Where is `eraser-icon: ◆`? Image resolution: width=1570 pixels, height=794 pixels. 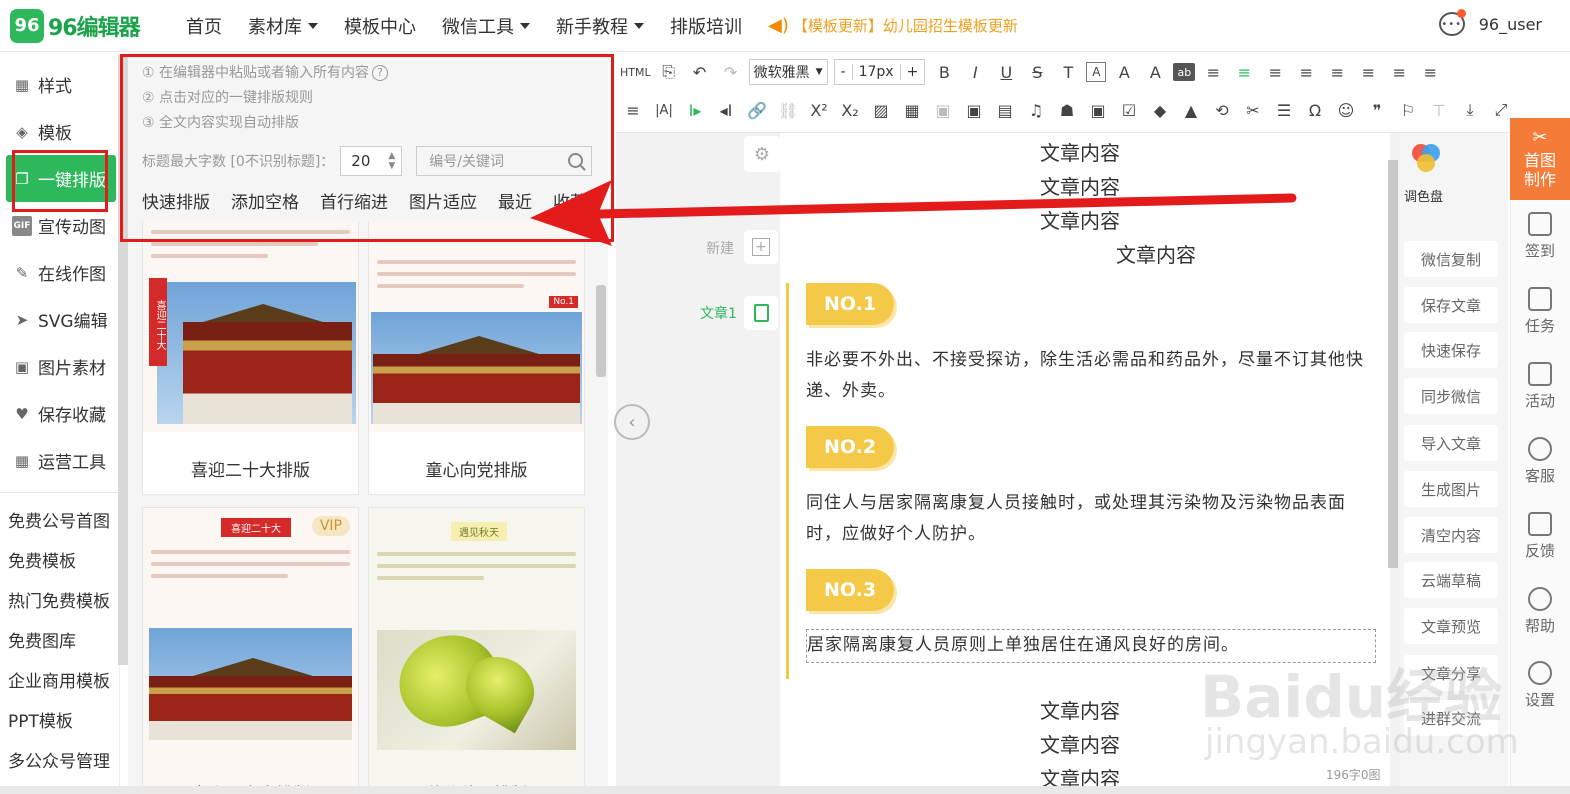
eraser-icon: ◆ is located at coordinates (1160, 110).